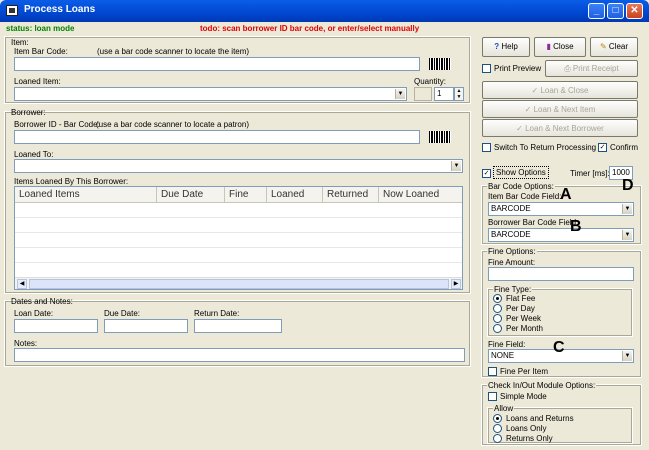 This screenshot has width=649, height=450. What do you see at coordinates (486, 68) in the screenshot?
I see `print-preview-checkbox` at bounding box center [486, 68].